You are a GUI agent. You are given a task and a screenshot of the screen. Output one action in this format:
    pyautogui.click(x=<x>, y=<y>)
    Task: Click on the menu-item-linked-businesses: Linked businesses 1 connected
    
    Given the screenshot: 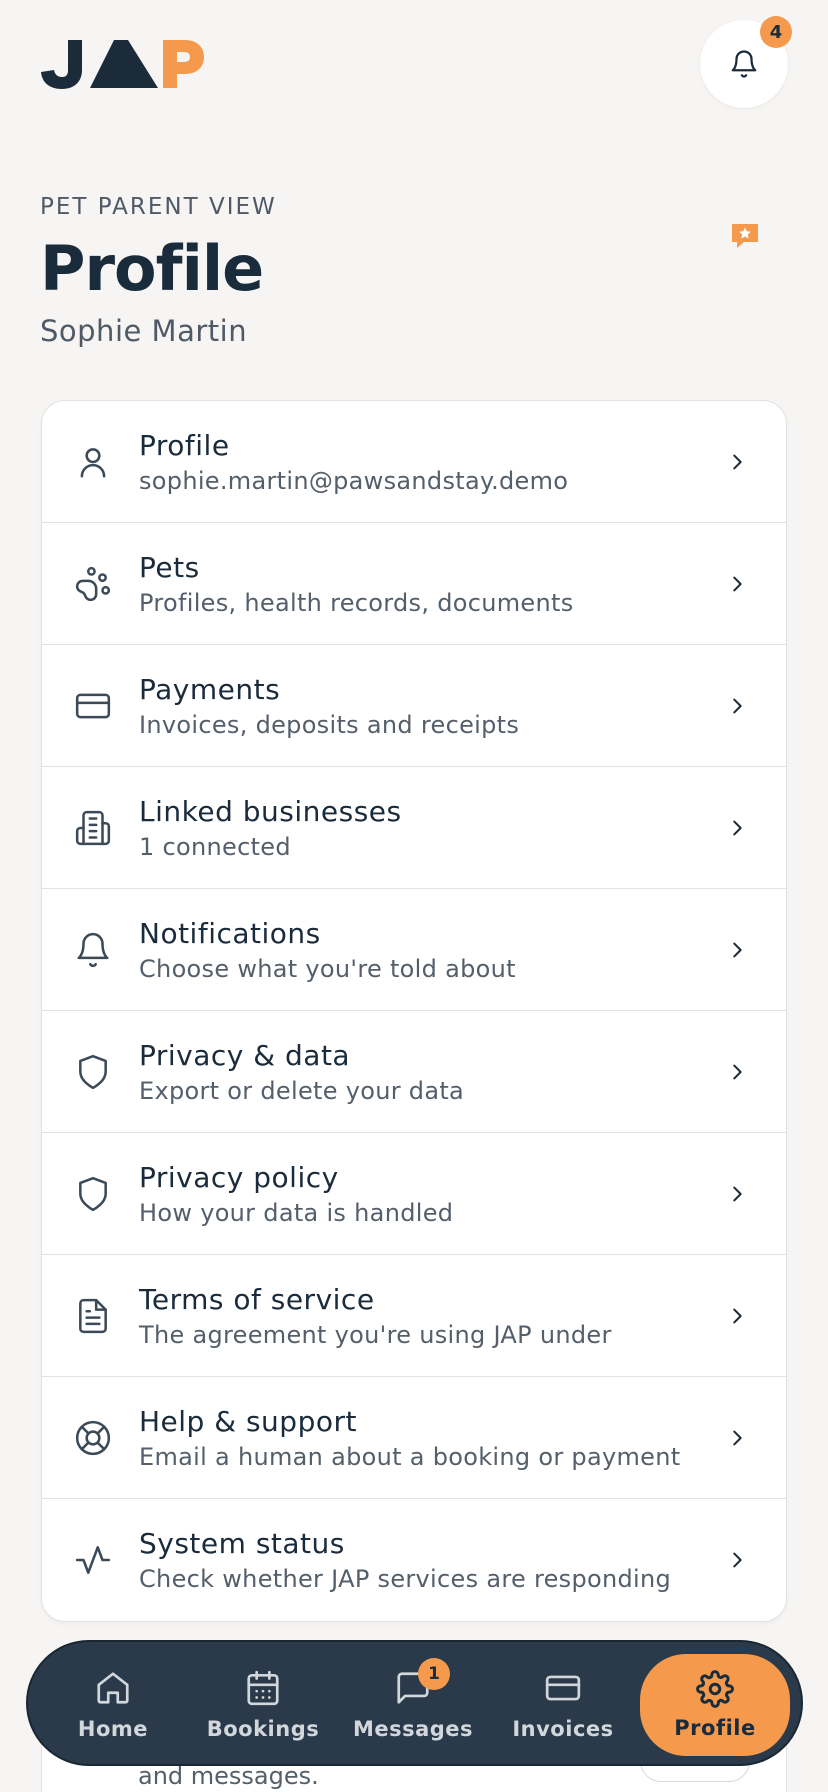 What is the action you would take?
    pyautogui.click(x=414, y=828)
    